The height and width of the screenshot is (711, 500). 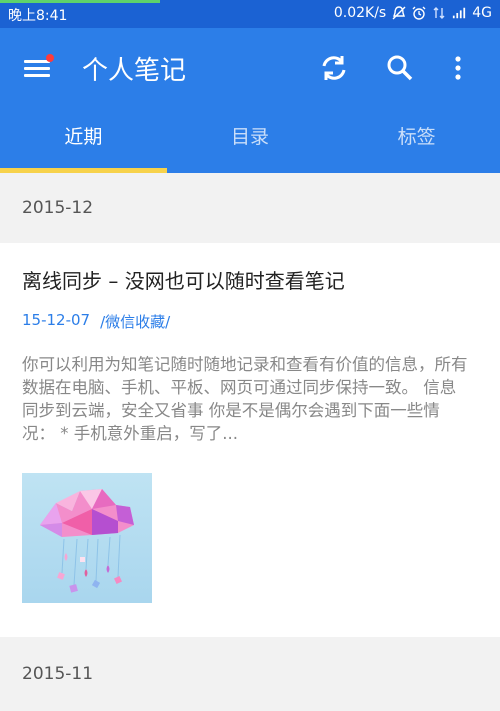 I want to click on tab-recent: 近期, so click(x=83, y=137).